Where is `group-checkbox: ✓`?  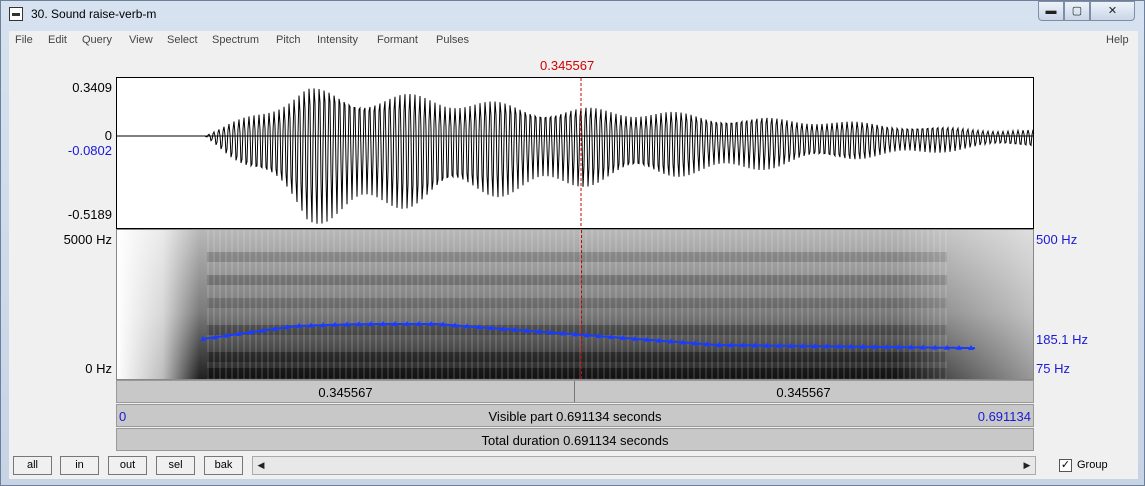 group-checkbox: ✓ is located at coordinates (1065, 465).